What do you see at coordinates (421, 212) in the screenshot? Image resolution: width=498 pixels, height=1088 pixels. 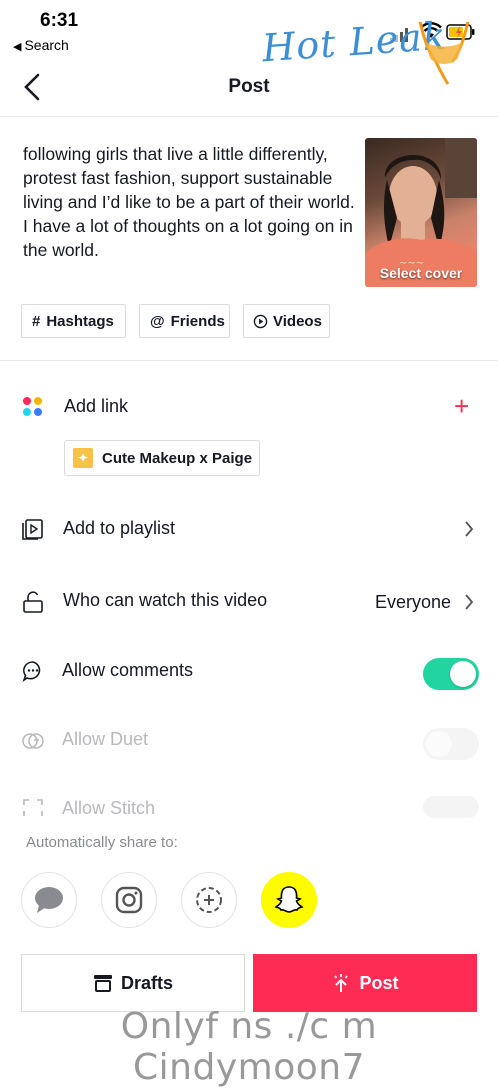 I see `select-cover-button: ~~~ Select cover` at bounding box center [421, 212].